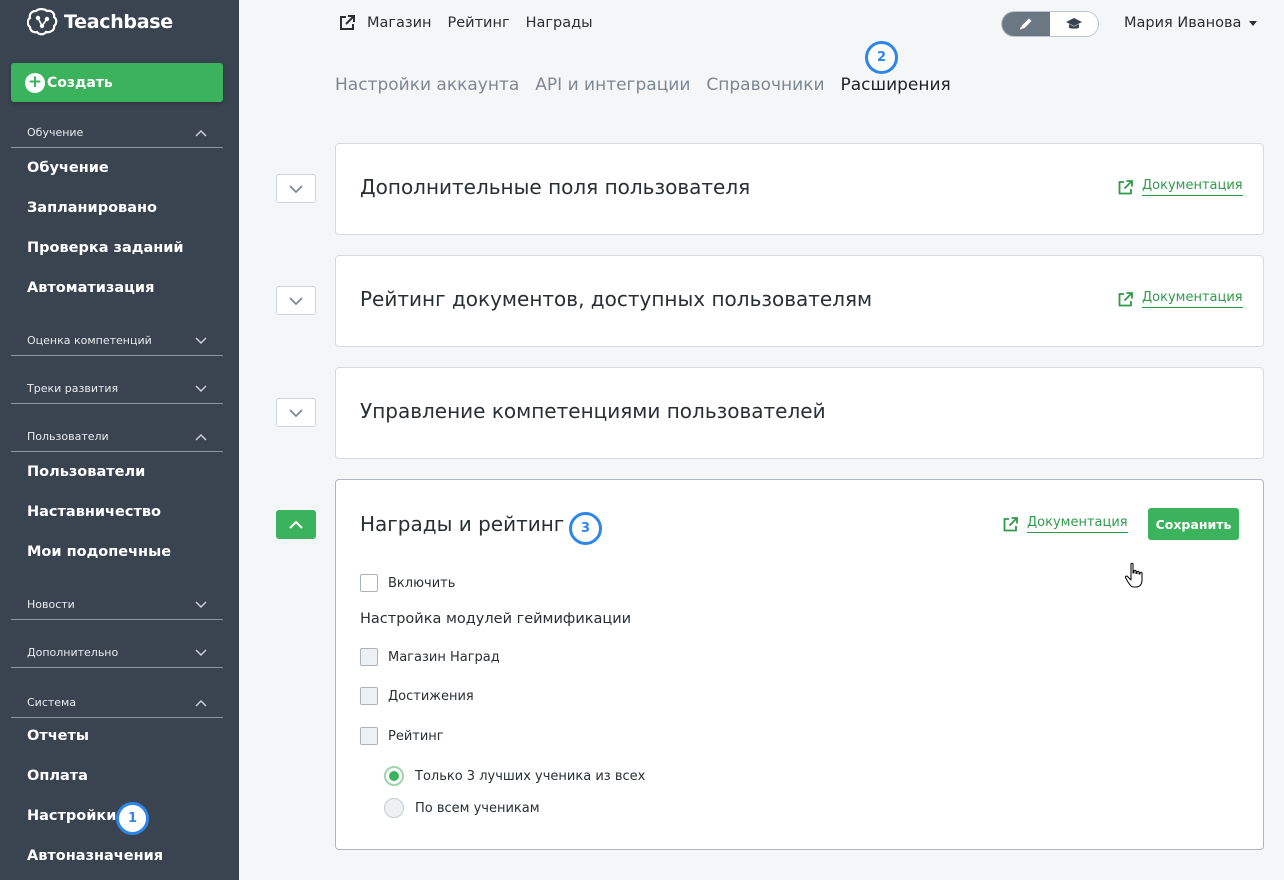  I want to click on caret-down-icon, so click(1253, 23).